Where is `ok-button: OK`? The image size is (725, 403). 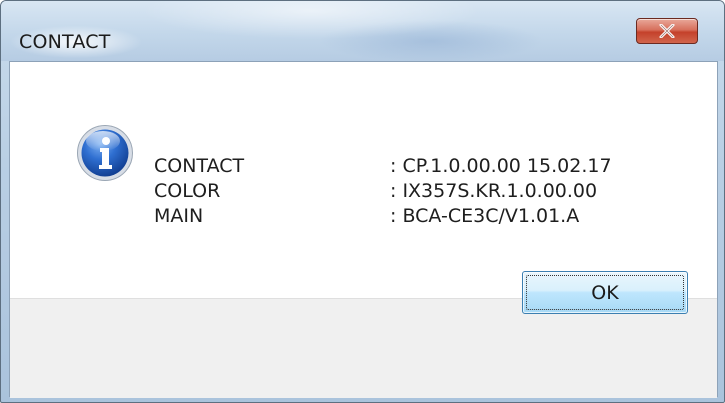 ok-button: OK is located at coordinates (605, 292).